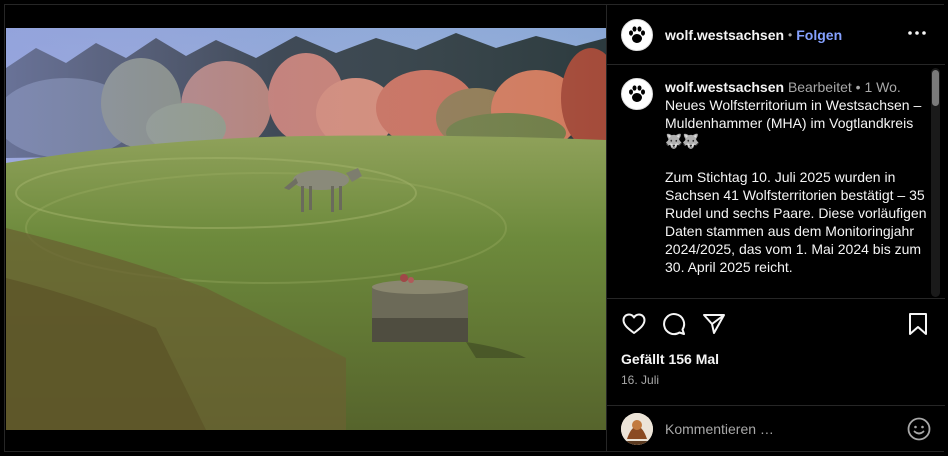  Describe the element at coordinates (776, 324) in the screenshot. I see `action-icons-row` at that location.